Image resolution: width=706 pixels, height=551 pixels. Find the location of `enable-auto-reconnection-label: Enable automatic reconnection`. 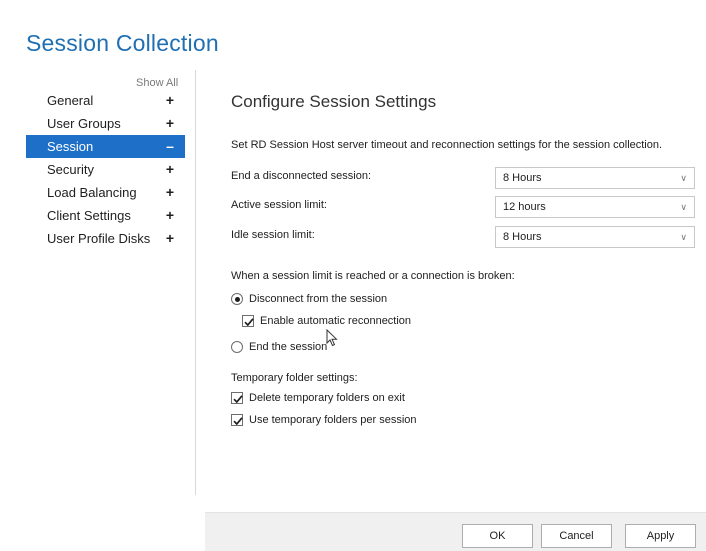

enable-auto-reconnection-label: Enable automatic reconnection is located at coordinates (336, 321).